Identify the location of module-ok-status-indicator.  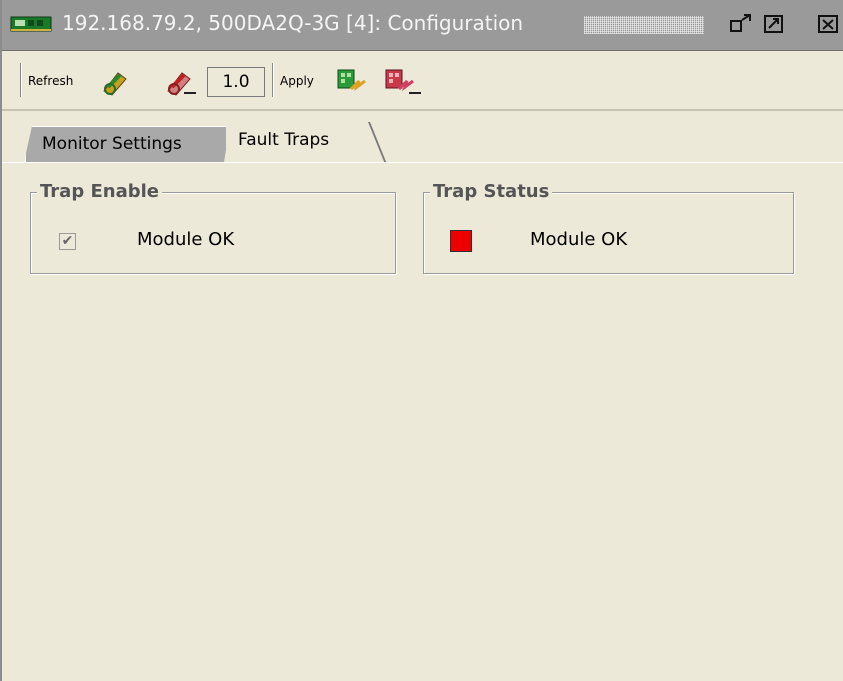
(461, 241).